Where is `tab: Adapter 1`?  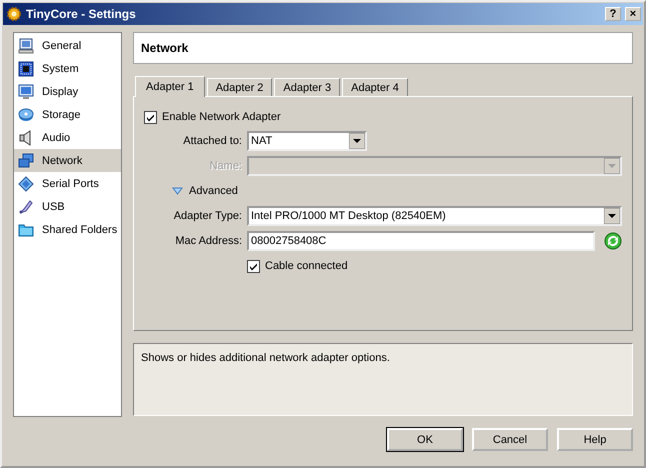 tab: Adapter 1 is located at coordinates (170, 86).